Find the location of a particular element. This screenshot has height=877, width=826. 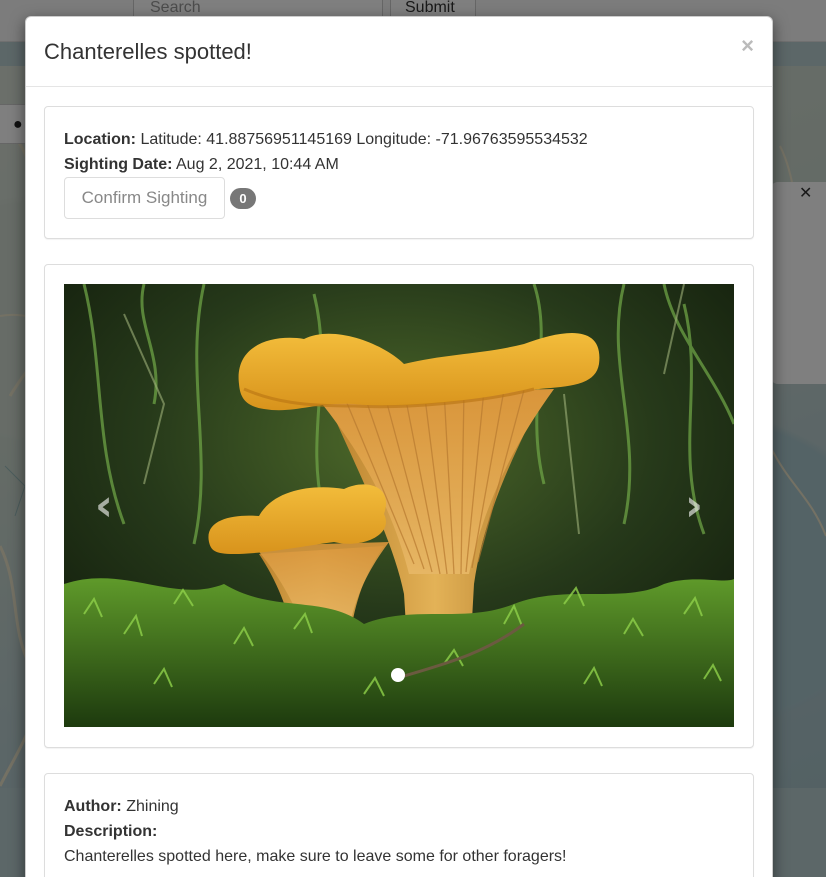

confirm-row: Confirm Sighting 0 is located at coordinates (399, 198).